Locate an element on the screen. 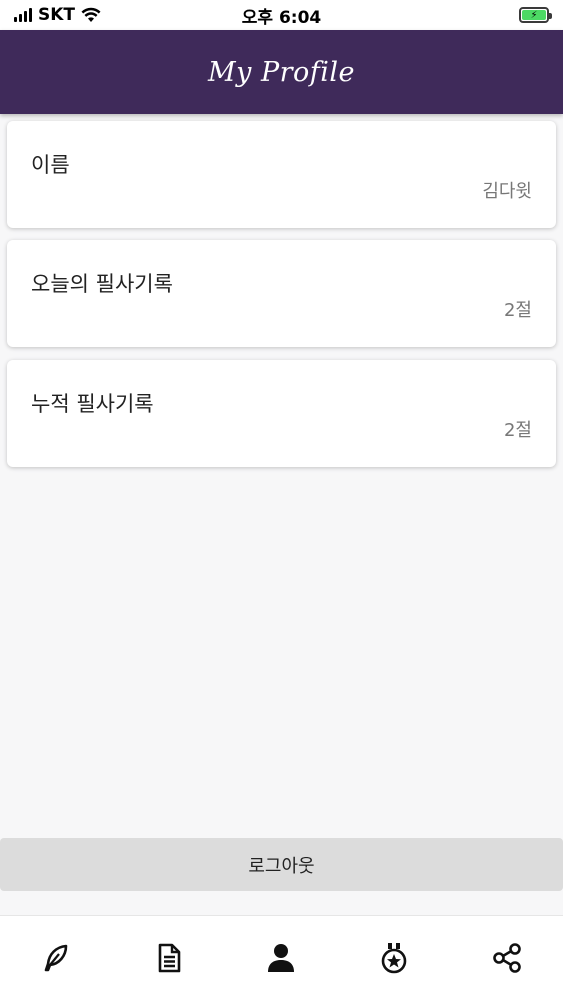 This screenshot has width=563, height=1000. bottom-nav is located at coordinates (281, 957).